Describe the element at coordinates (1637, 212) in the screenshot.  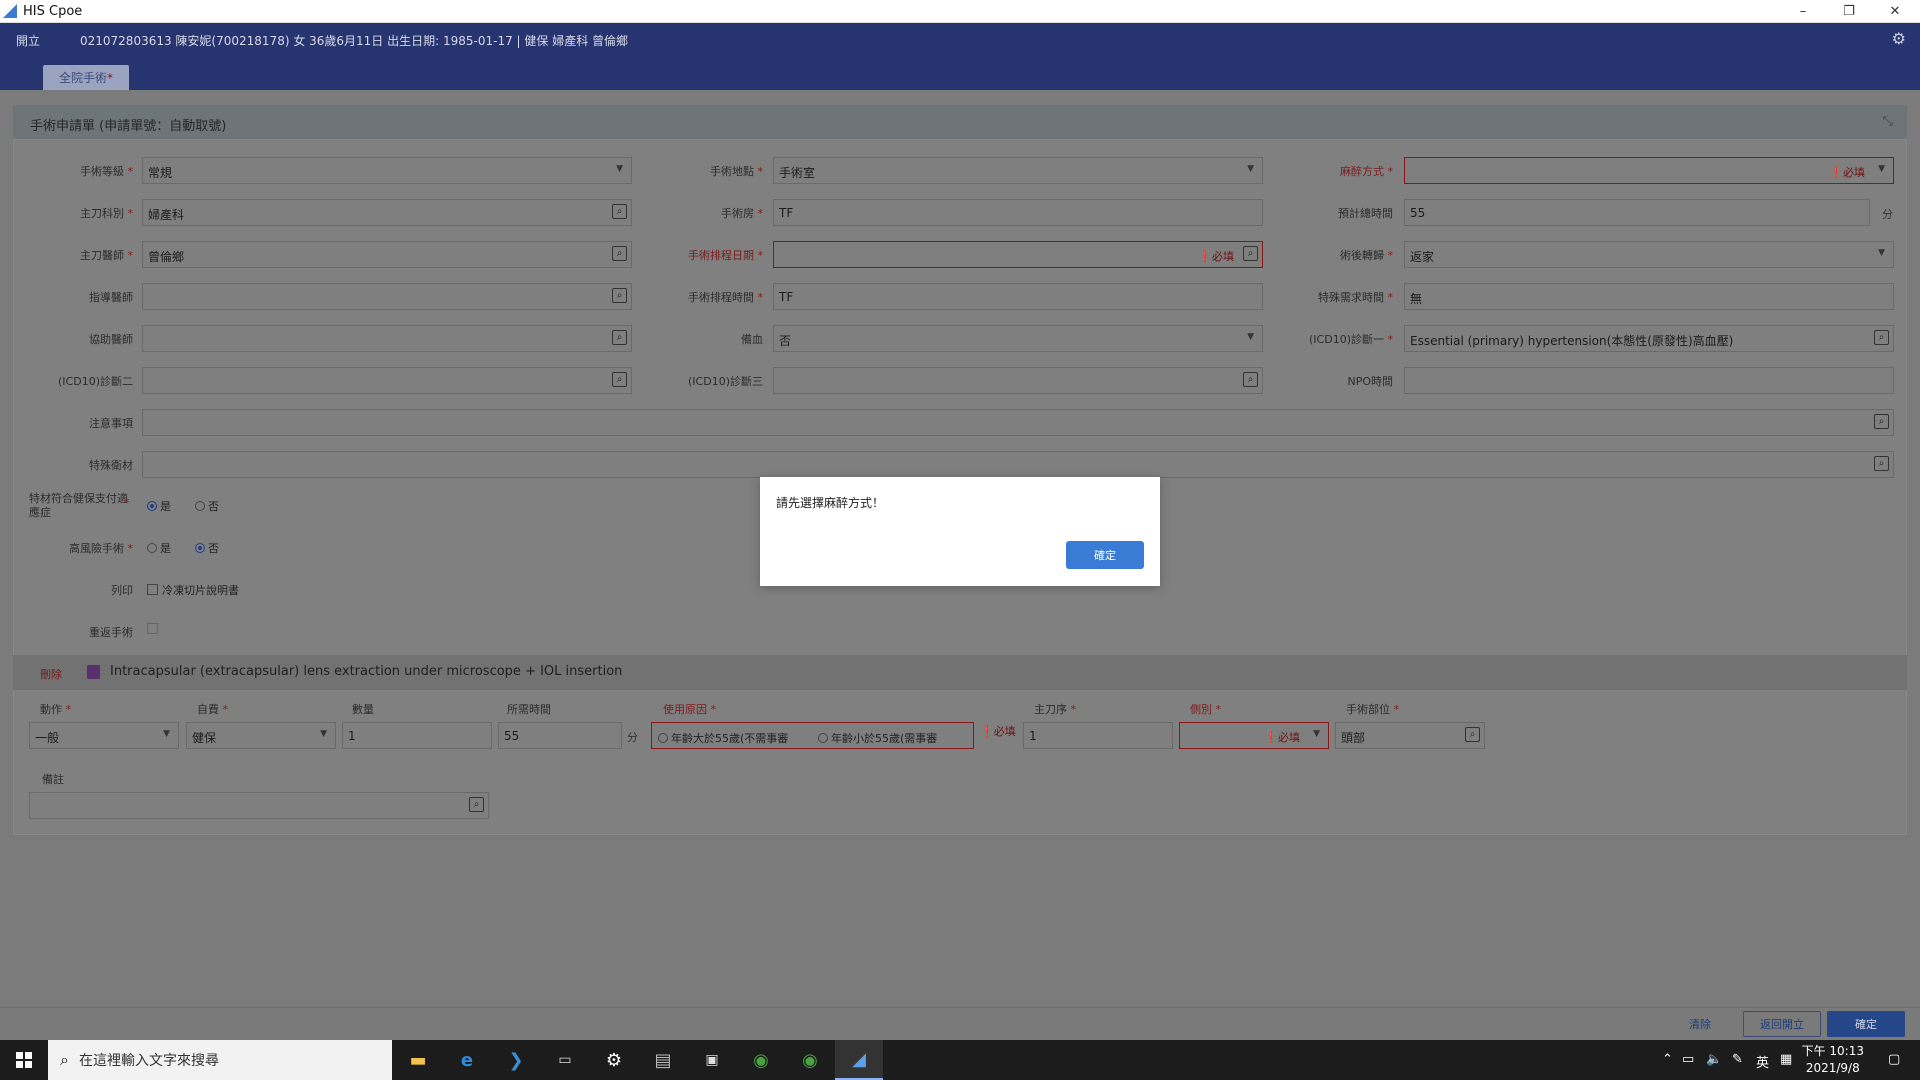
I see `est-time-field: 55` at that location.